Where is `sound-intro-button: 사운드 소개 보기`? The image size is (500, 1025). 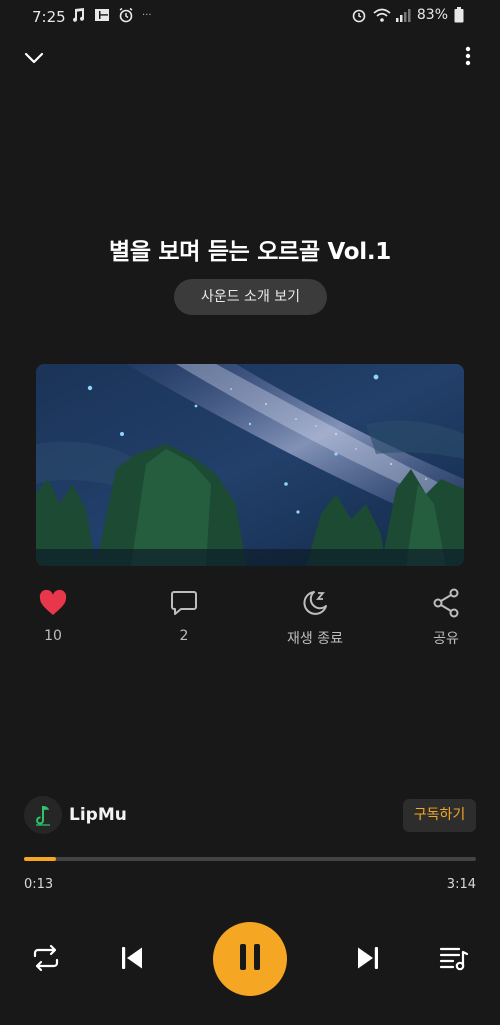
sound-intro-button: 사운드 소개 보기 is located at coordinates (250, 297).